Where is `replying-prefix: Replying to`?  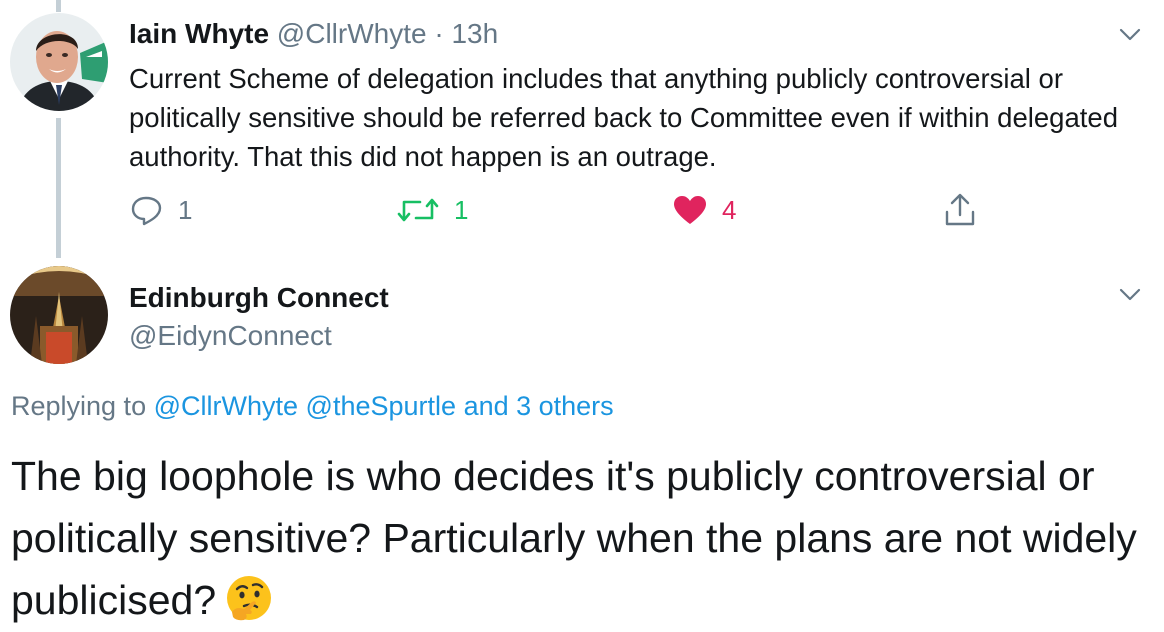
replying-prefix: Replying to is located at coordinates (79, 406).